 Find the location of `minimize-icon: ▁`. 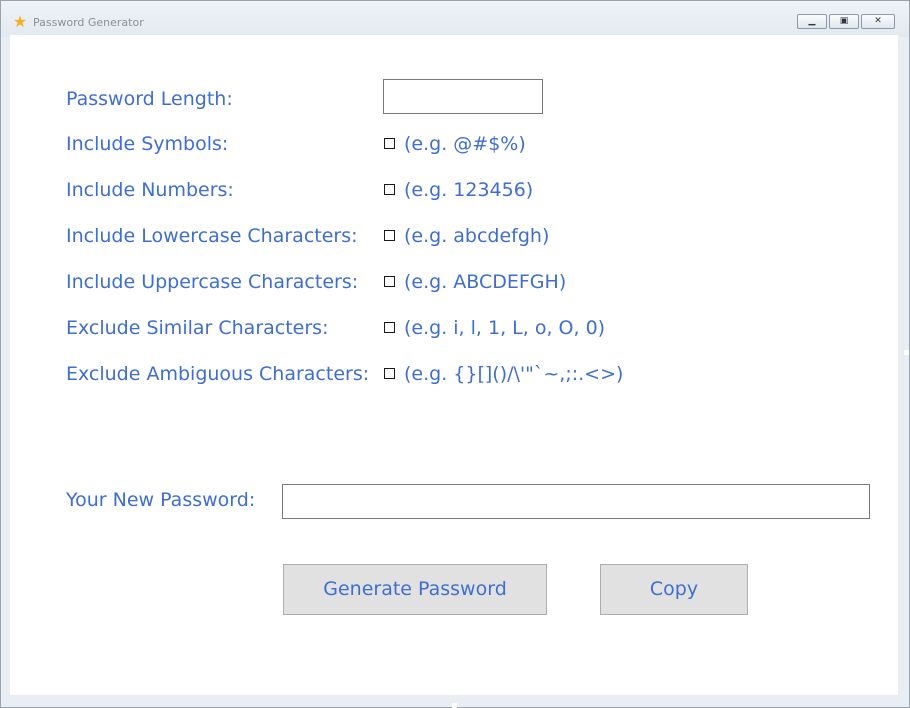

minimize-icon: ▁ is located at coordinates (812, 21).